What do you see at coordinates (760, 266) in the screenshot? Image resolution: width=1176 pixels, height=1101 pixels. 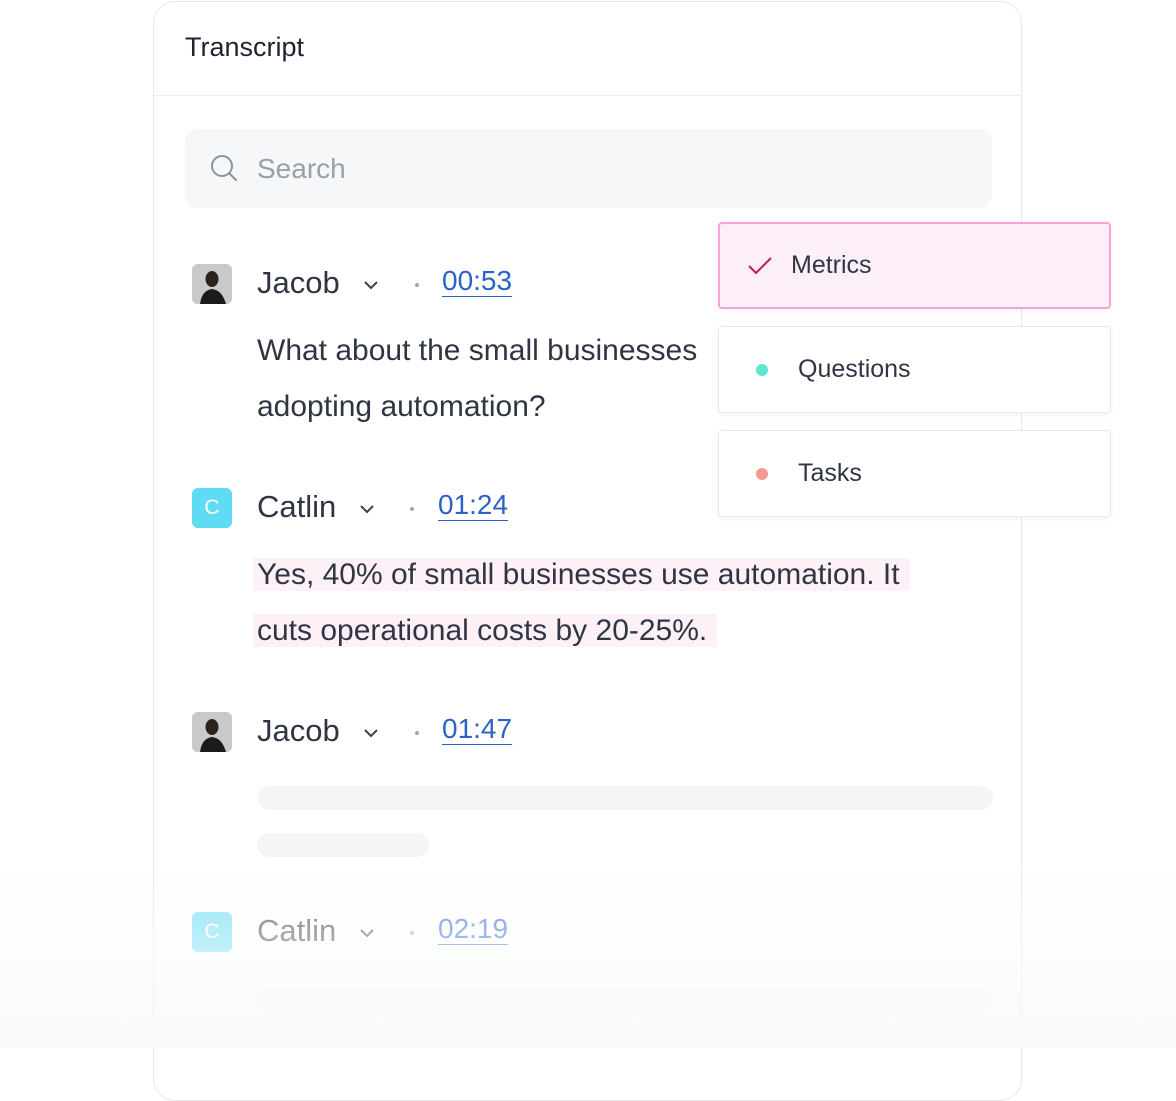 I see `check-icon` at bounding box center [760, 266].